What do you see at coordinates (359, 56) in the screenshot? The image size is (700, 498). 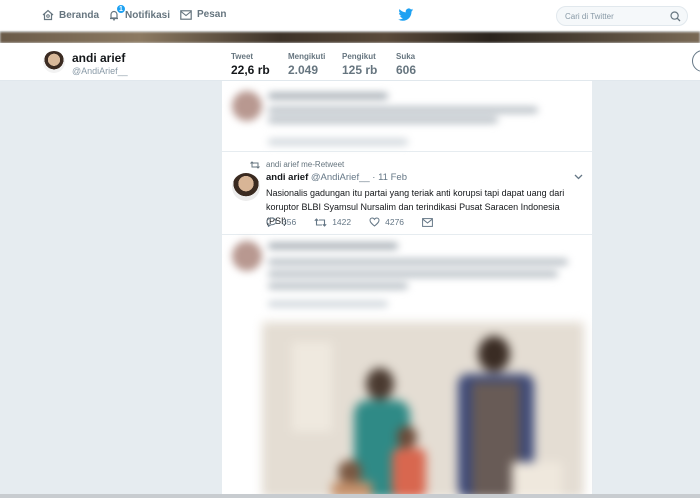 I see `stat-label: Pengikut` at bounding box center [359, 56].